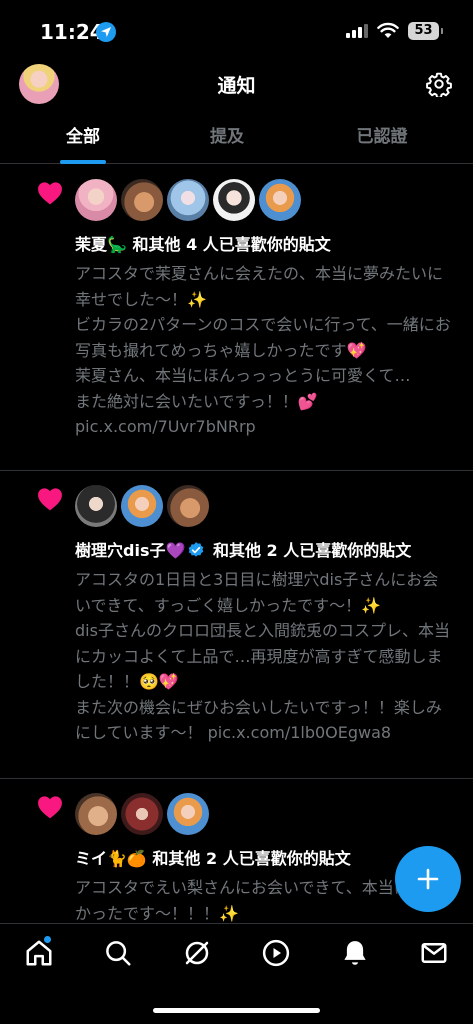 The height and width of the screenshot is (1024, 473). What do you see at coordinates (111, 858) in the screenshot?
I see `actor-name: ミイ🐈🍊` at bounding box center [111, 858].